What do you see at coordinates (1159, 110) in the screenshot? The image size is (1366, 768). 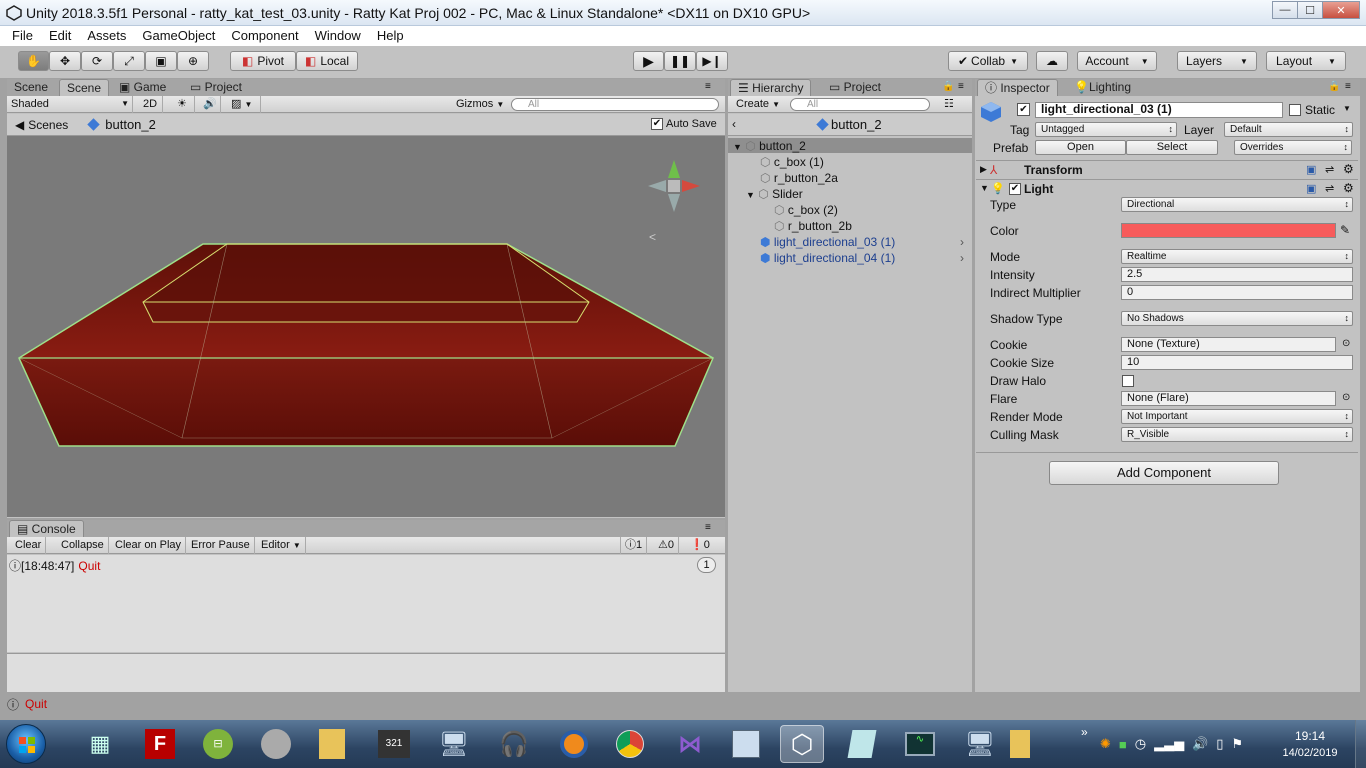 I see `object-name-input: light_directional_03 (1)` at bounding box center [1159, 110].